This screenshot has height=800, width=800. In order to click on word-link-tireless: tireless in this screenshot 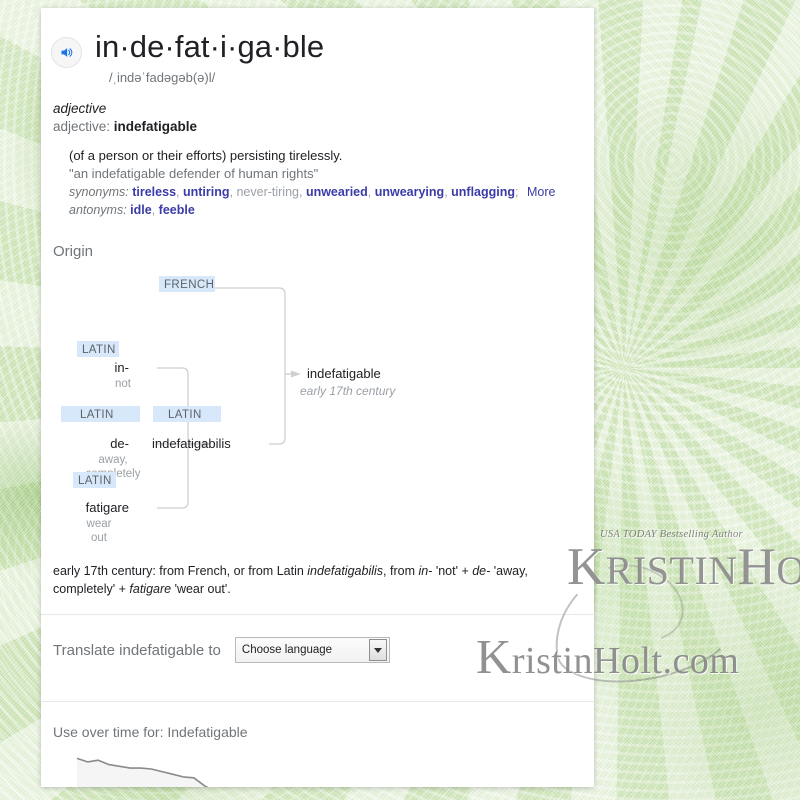, I will do `click(154, 192)`.